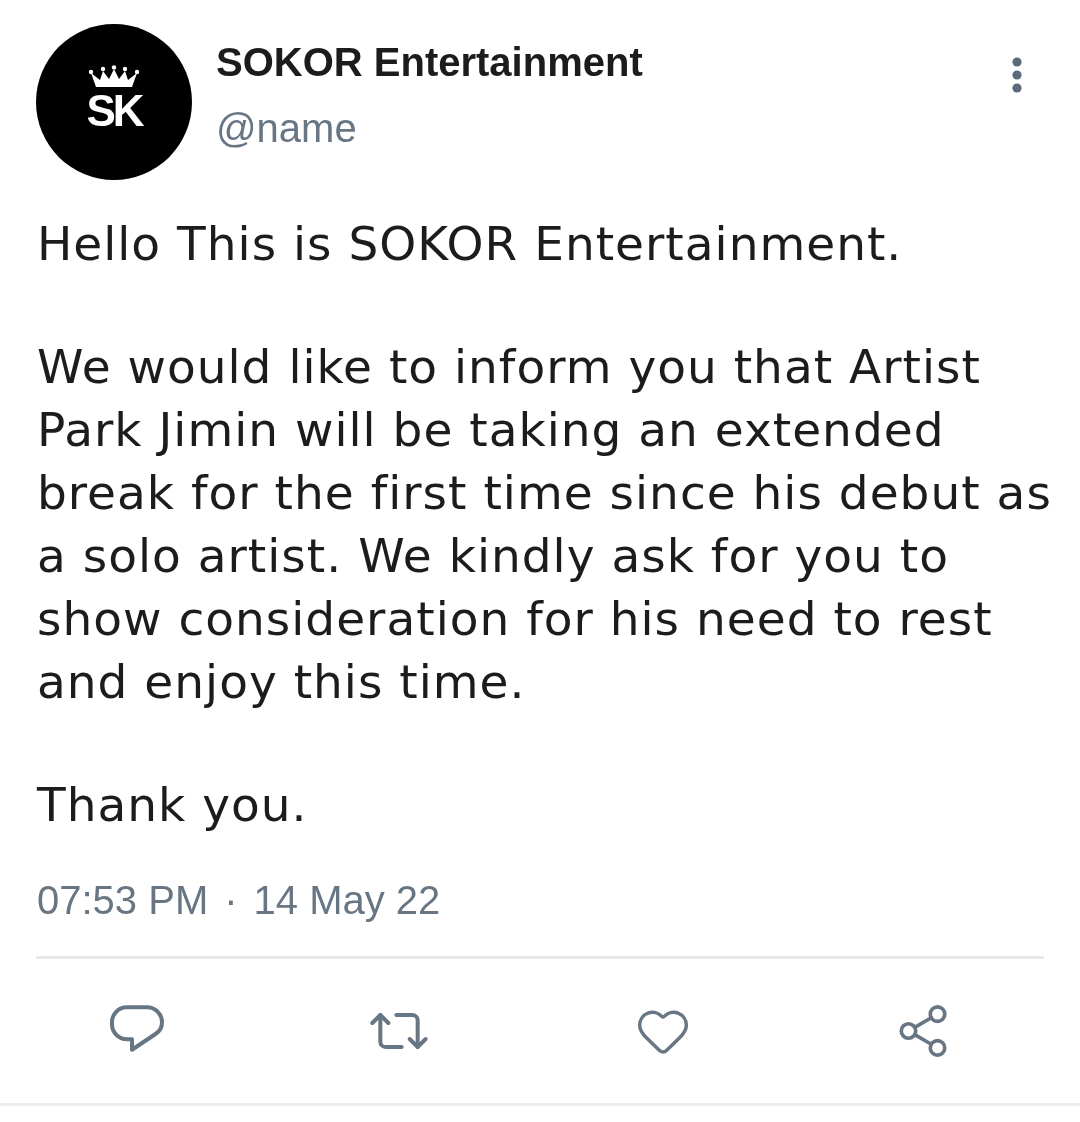 The height and width of the screenshot is (1122, 1080). What do you see at coordinates (173, 805) in the screenshot?
I see `post-paragraph: Thank you.` at bounding box center [173, 805].